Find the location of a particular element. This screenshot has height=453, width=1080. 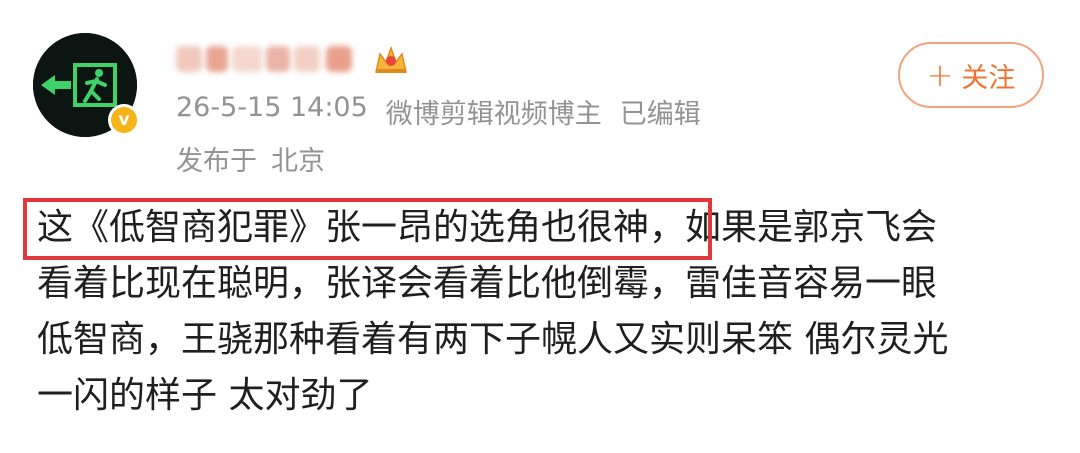

crown-icon is located at coordinates (391, 59).